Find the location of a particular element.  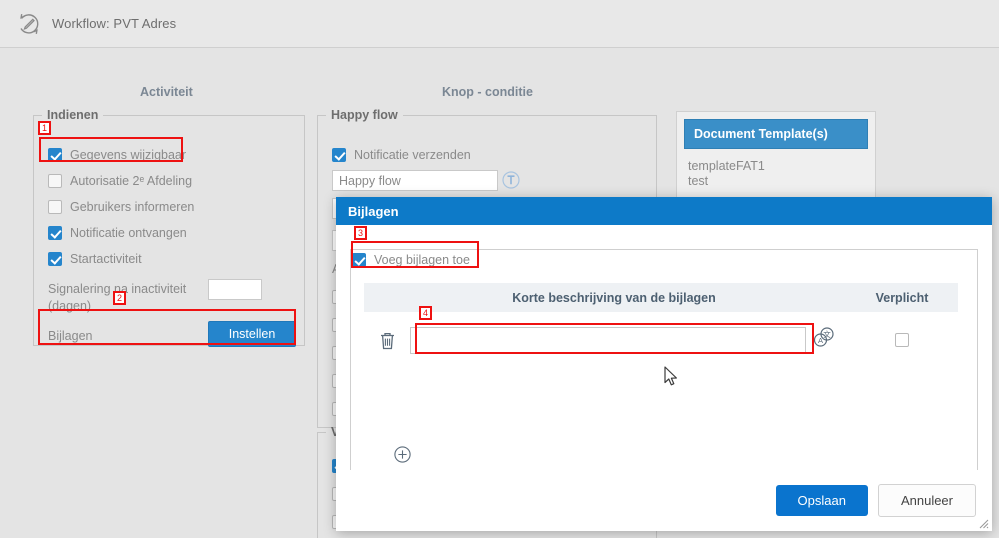

translate-text-icon is located at coordinates (511, 182).